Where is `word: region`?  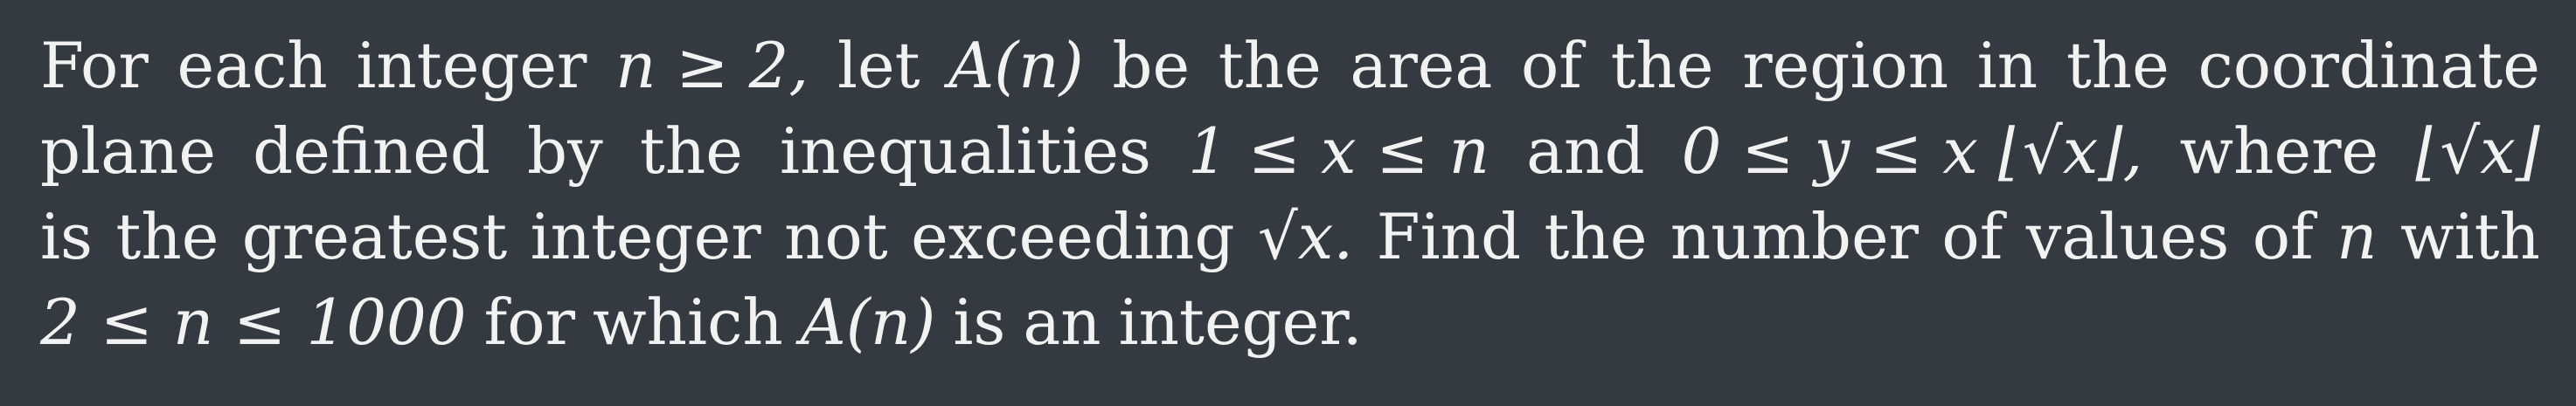
word: region is located at coordinates (1846, 65).